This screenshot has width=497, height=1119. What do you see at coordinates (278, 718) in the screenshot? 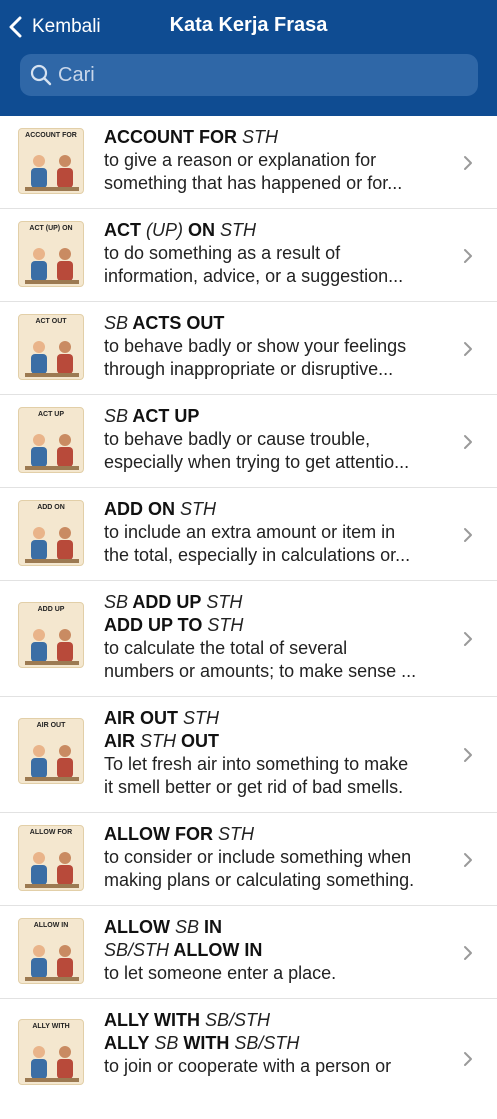
I see `entry-headword: AIR OUT STH` at bounding box center [278, 718].